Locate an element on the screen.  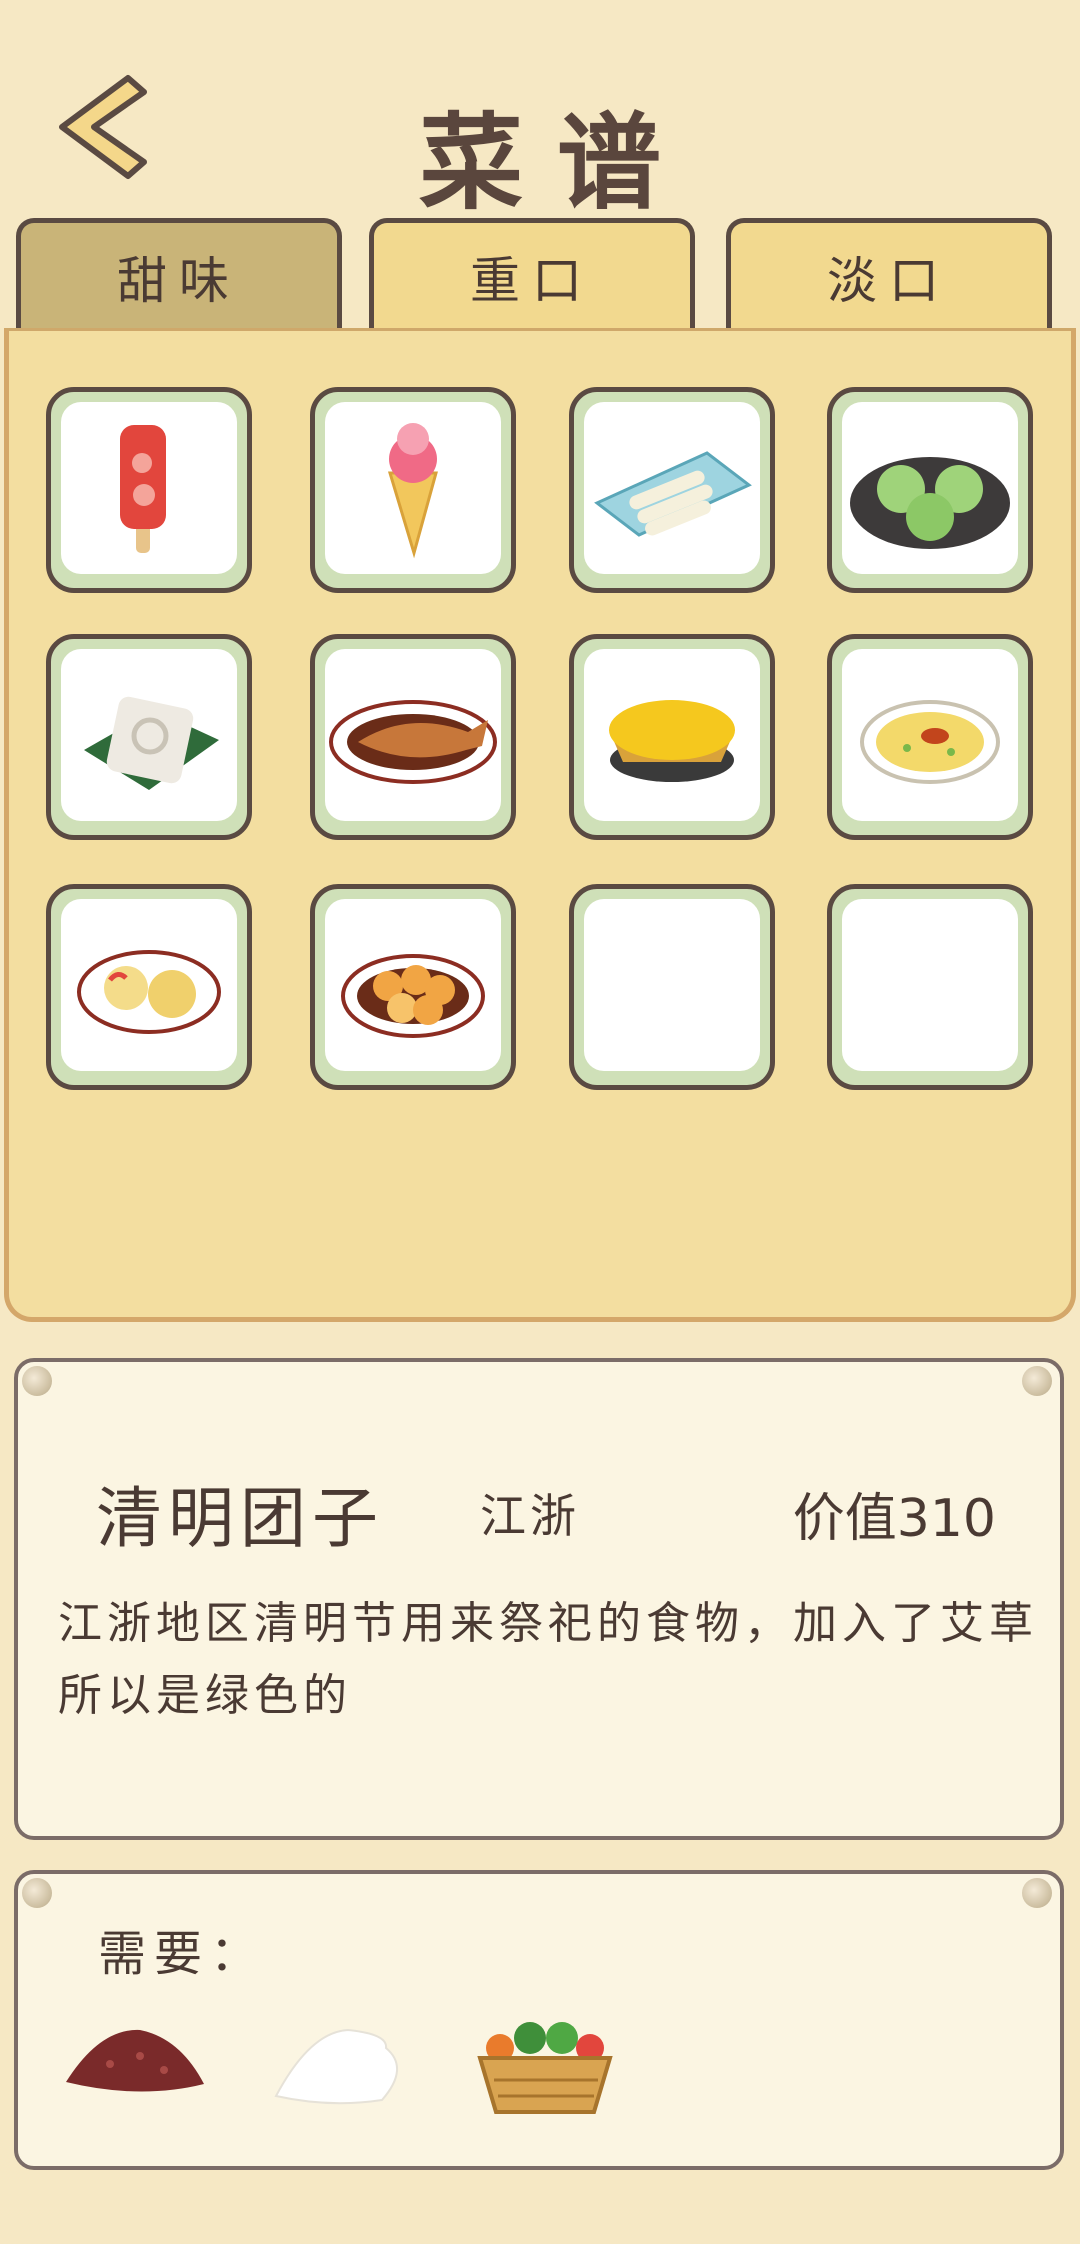
ice-cream-cone-icon is located at coordinates (412, 491).